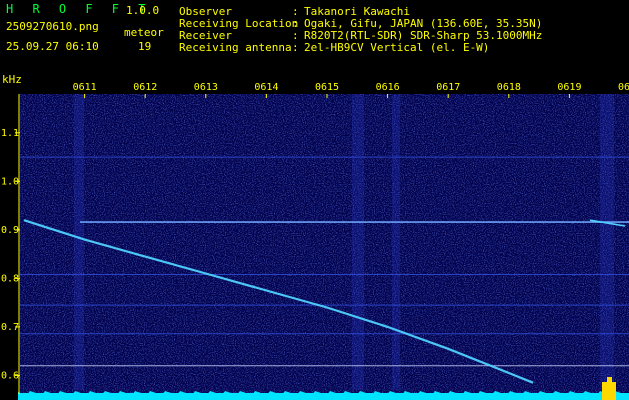  Describe the element at coordinates (609, 379) in the screenshot. I see `bottom-bar-peak-tip` at that location.